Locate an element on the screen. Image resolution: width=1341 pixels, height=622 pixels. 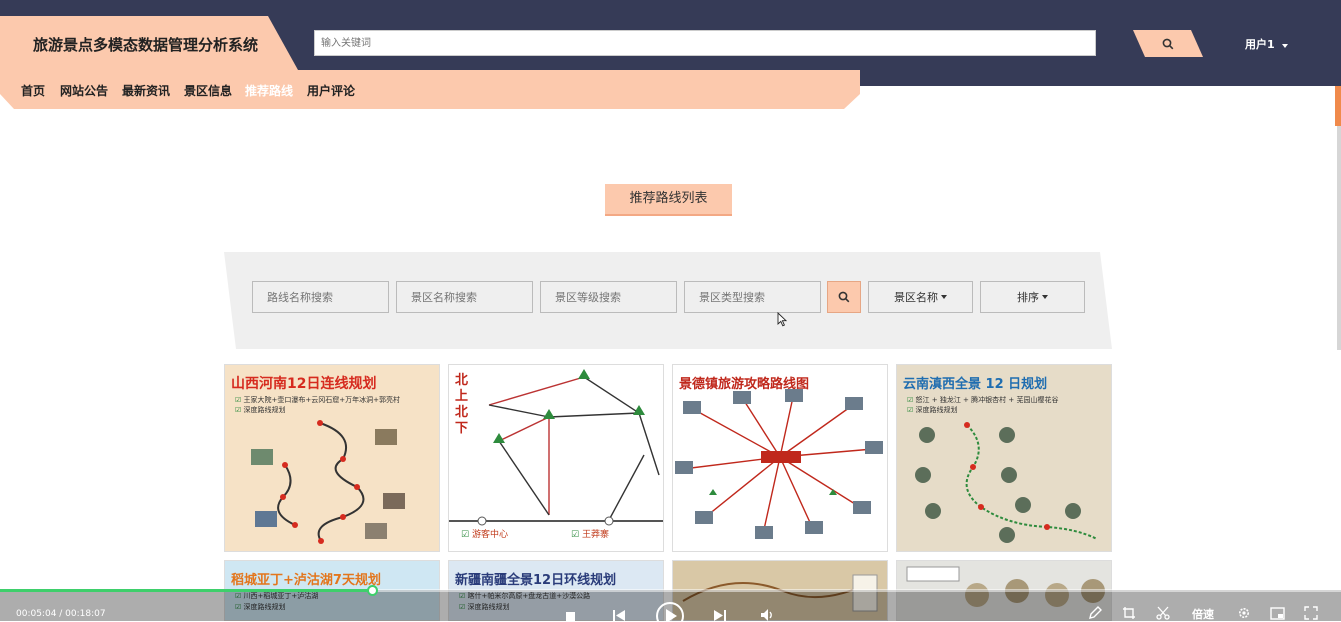
route-card-title: 稻城亚丁+泸沽湖7天规划 is located at coordinates (306, 580).